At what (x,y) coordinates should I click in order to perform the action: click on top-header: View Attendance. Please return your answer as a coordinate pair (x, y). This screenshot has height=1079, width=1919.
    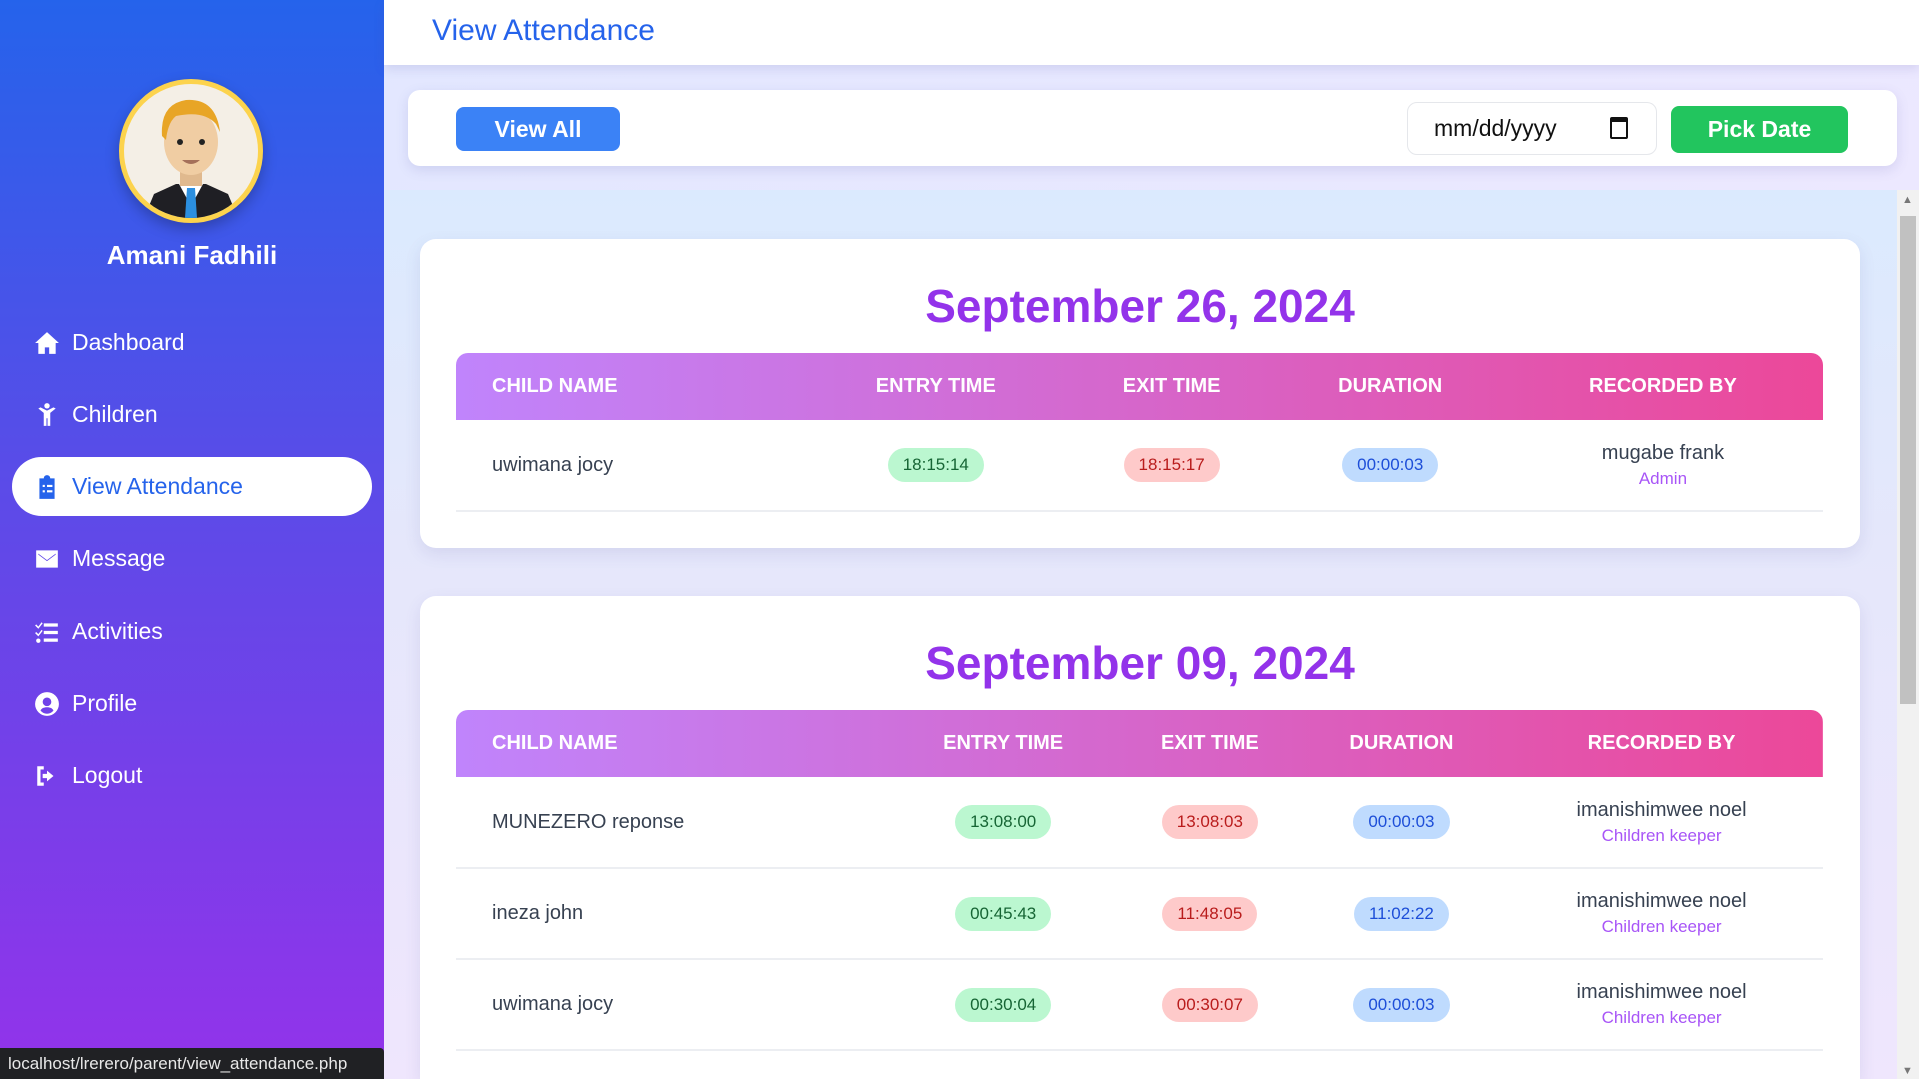
    Looking at the image, I should click on (1151, 32).